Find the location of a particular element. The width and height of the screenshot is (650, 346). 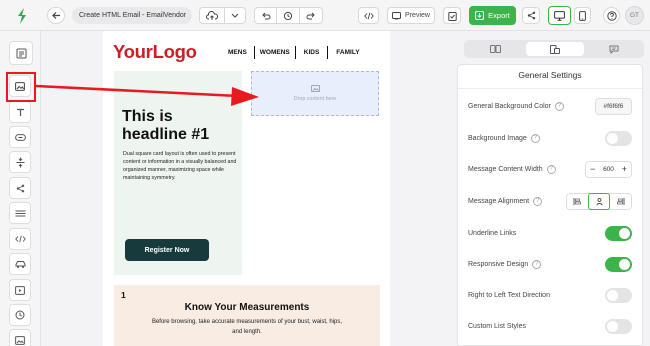

annotation-arrow is located at coordinates (147, 95).